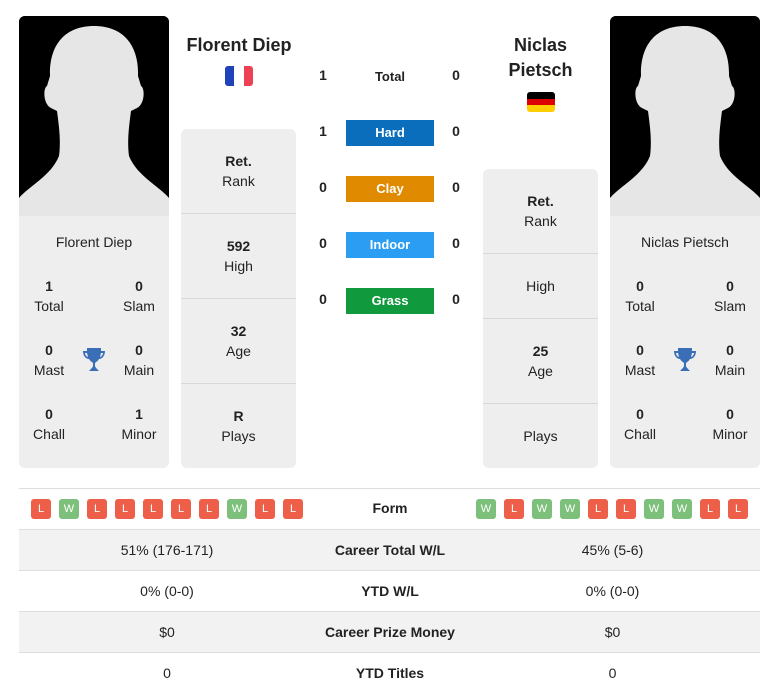 This screenshot has width=779, height=699. What do you see at coordinates (540, 318) in the screenshot?
I see `player2-rank-card: Ret. Rank High 25 Age Plays` at bounding box center [540, 318].